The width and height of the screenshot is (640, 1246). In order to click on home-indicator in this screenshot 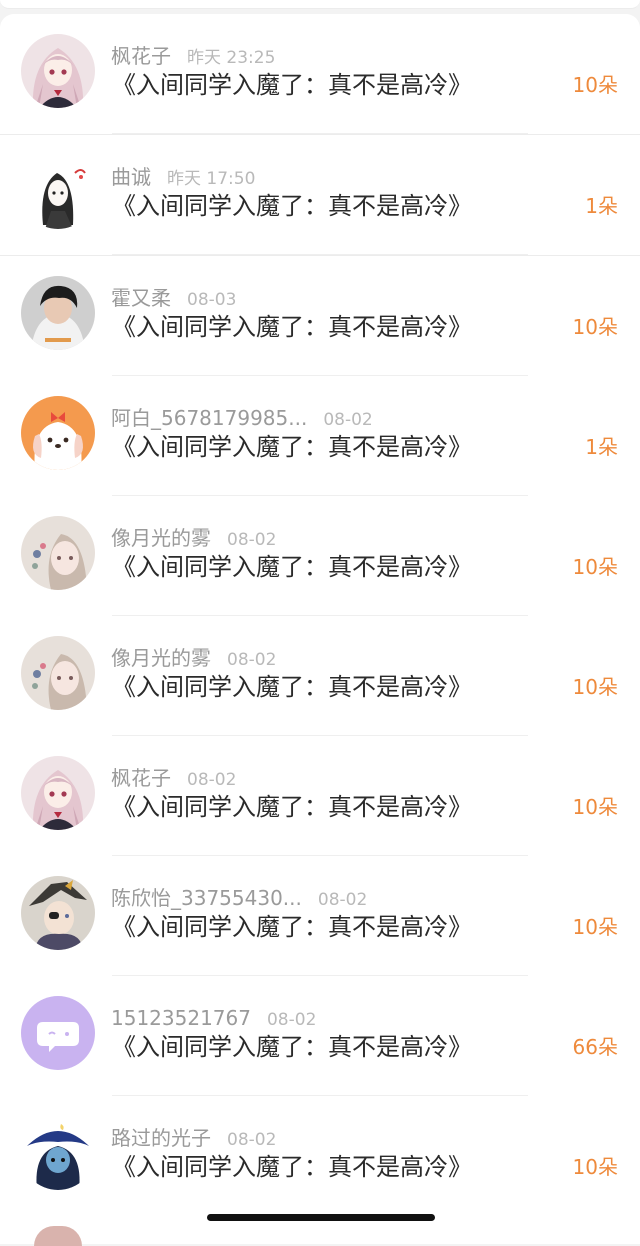, I will do `click(321, 1217)`.